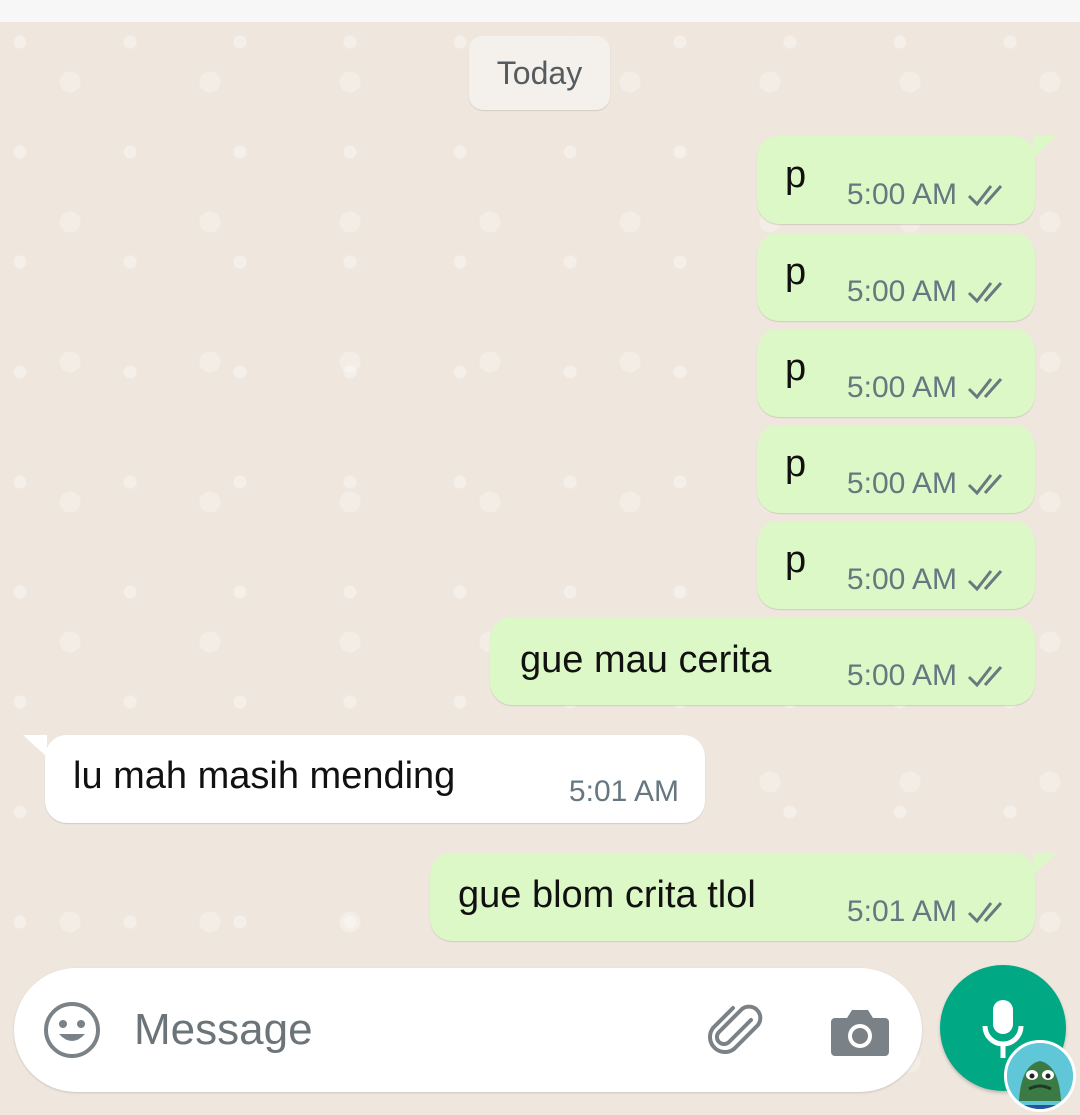 This screenshot has height=1115, width=1080. Describe the element at coordinates (737, 1032) in the screenshot. I see `paperclip-icon` at that location.